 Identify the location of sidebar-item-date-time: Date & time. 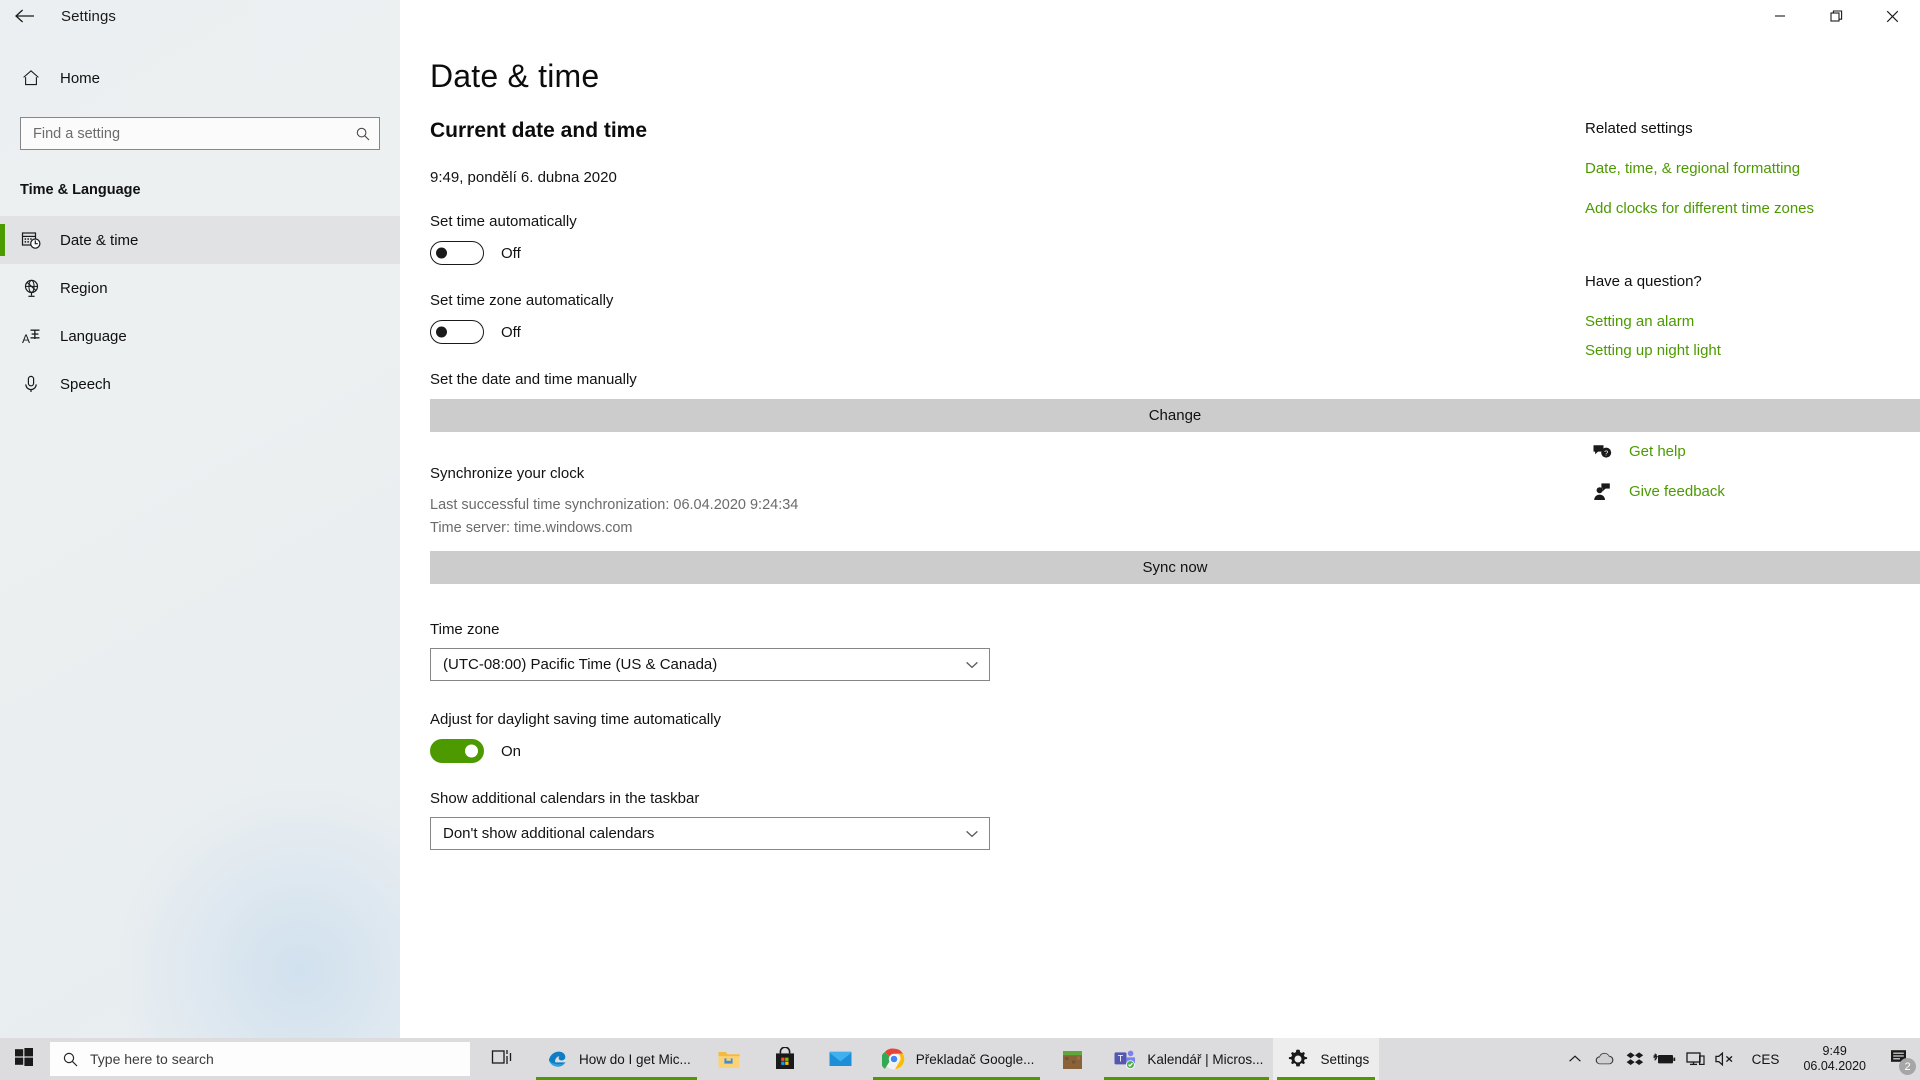
(200, 240).